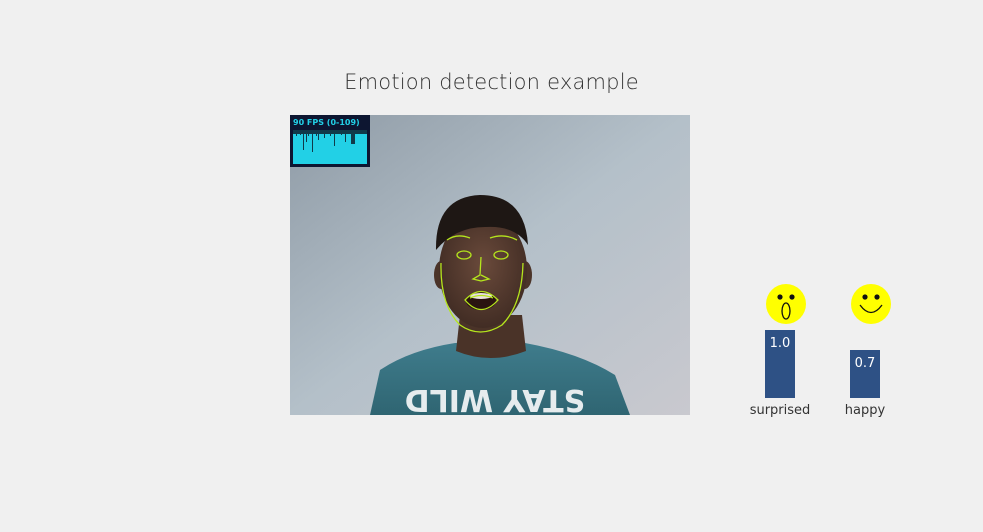 The width and height of the screenshot is (983, 532). I want to click on emotion-label-happy: happy, so click(865, 410).